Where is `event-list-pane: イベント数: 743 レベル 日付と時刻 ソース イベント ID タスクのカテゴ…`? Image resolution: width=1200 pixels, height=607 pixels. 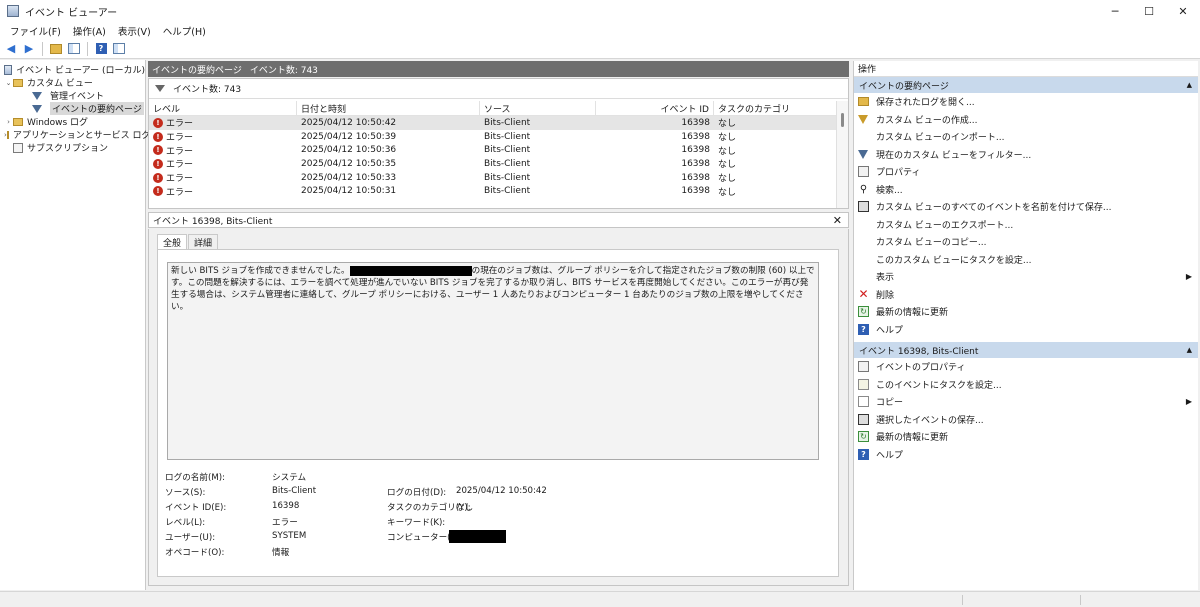 event-list-pane: イベント数: 743 レベル 日付と時刻 ソース イベント ID タスクのカテゴ… is located at coordinates (498, 143).